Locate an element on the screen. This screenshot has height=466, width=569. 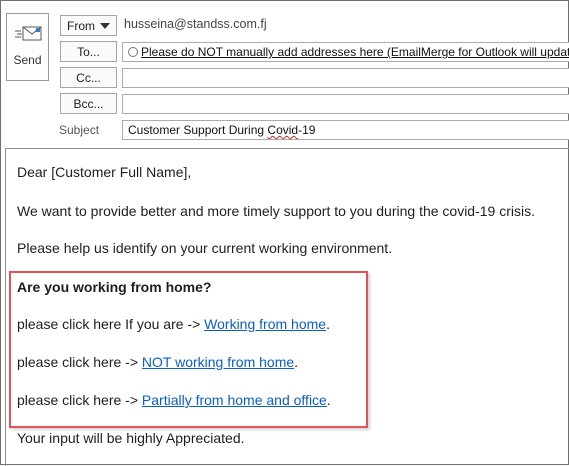
greeting-text: Dear [Customer Full Name], is located at coordinates (104, 172).